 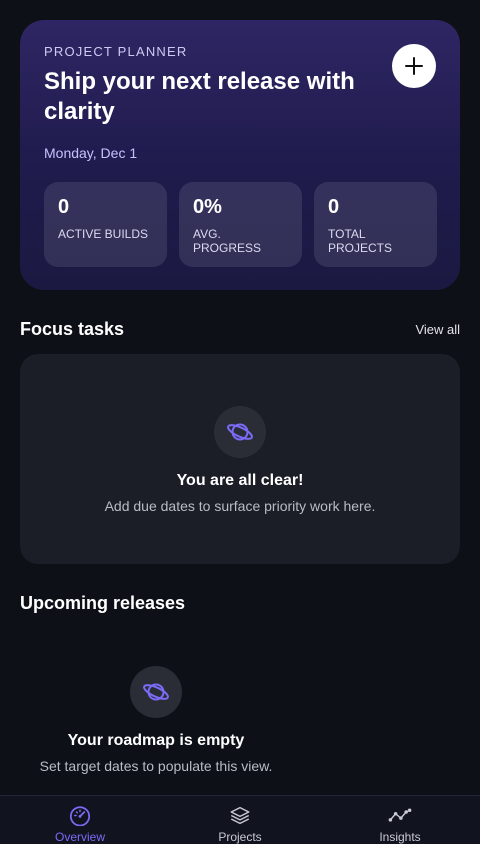 What do you see at coordinates (240, 603) in the screenshot?
I see `upcoming-releases-header: Upcoming releases` at bounding box center [240, 603].